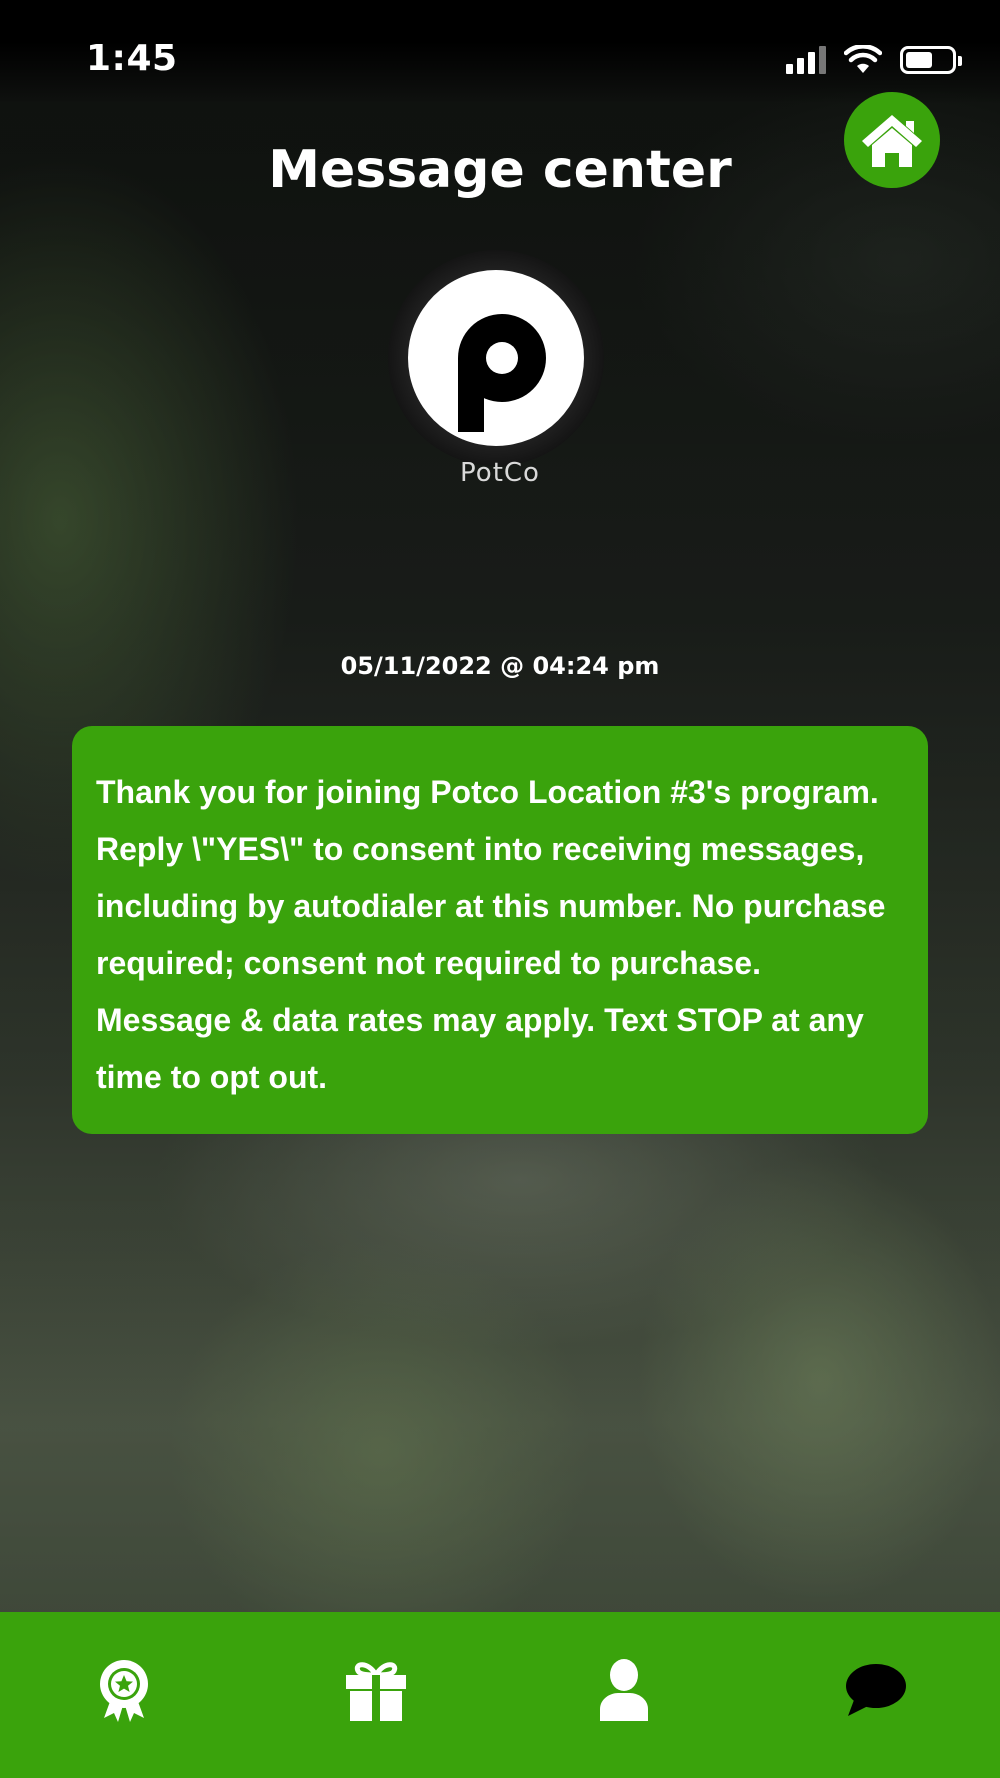 The height and width of the screenshot is (1778, 1000). Describe the element at coordinates (500, 1695) in the screenshot. I see `bottom-nav` at that location.